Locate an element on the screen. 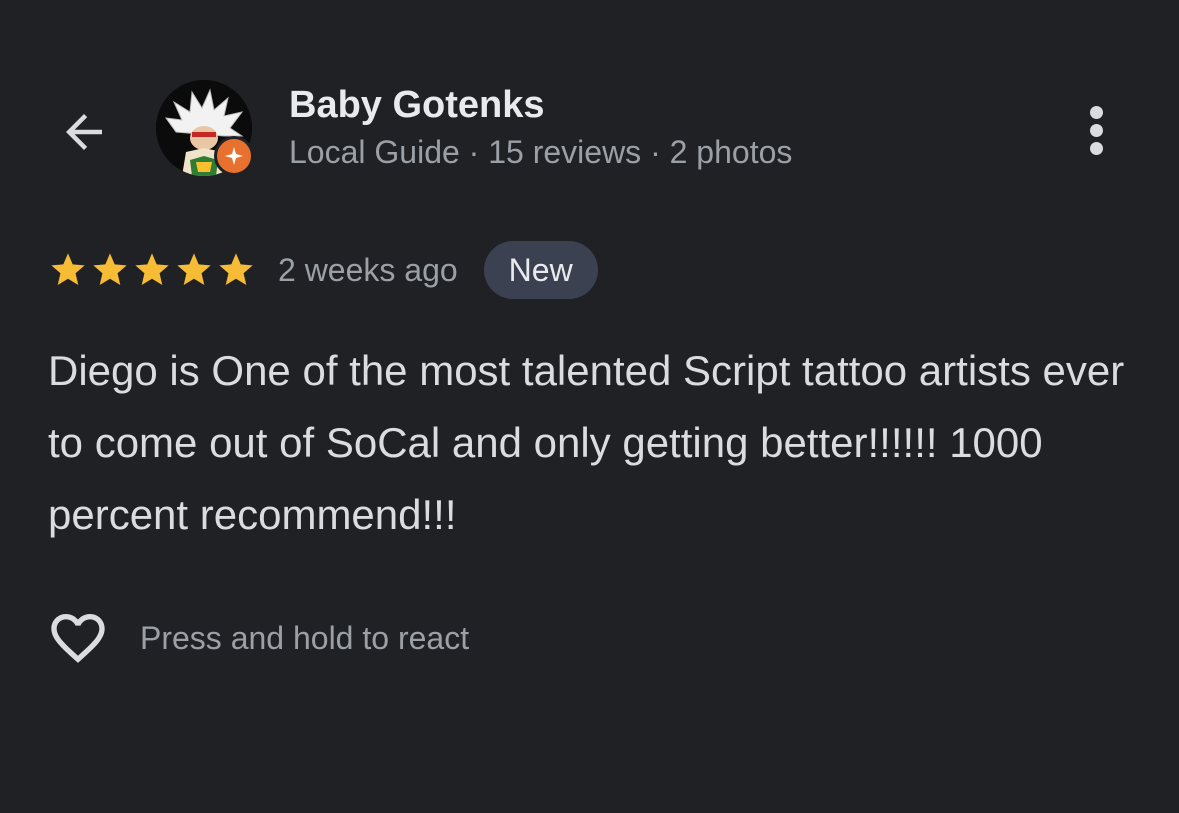  author-meta: Local Guide · 15 reviews · 2 photos is located at coordinates (541, 152).